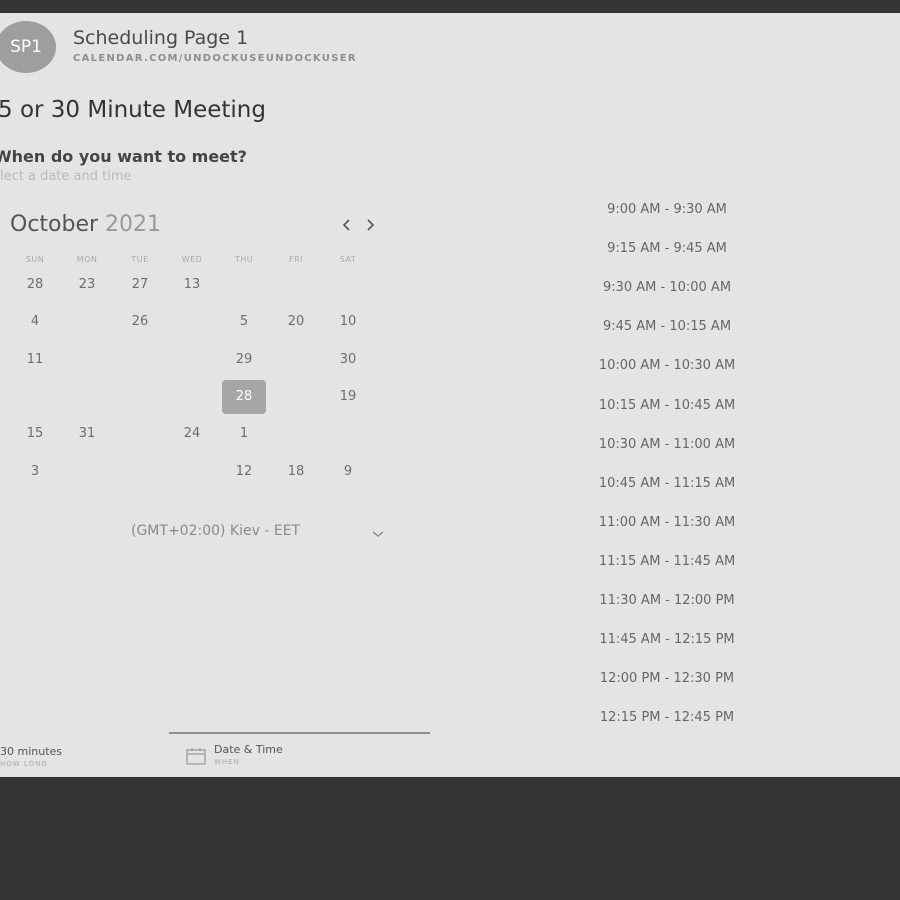 This screenshot has width=900, height=900. Describe the element at coordinates (667, 601) in the screenshot. I see `time-slot: 11:30 AM - 12:00 PM` at that location.